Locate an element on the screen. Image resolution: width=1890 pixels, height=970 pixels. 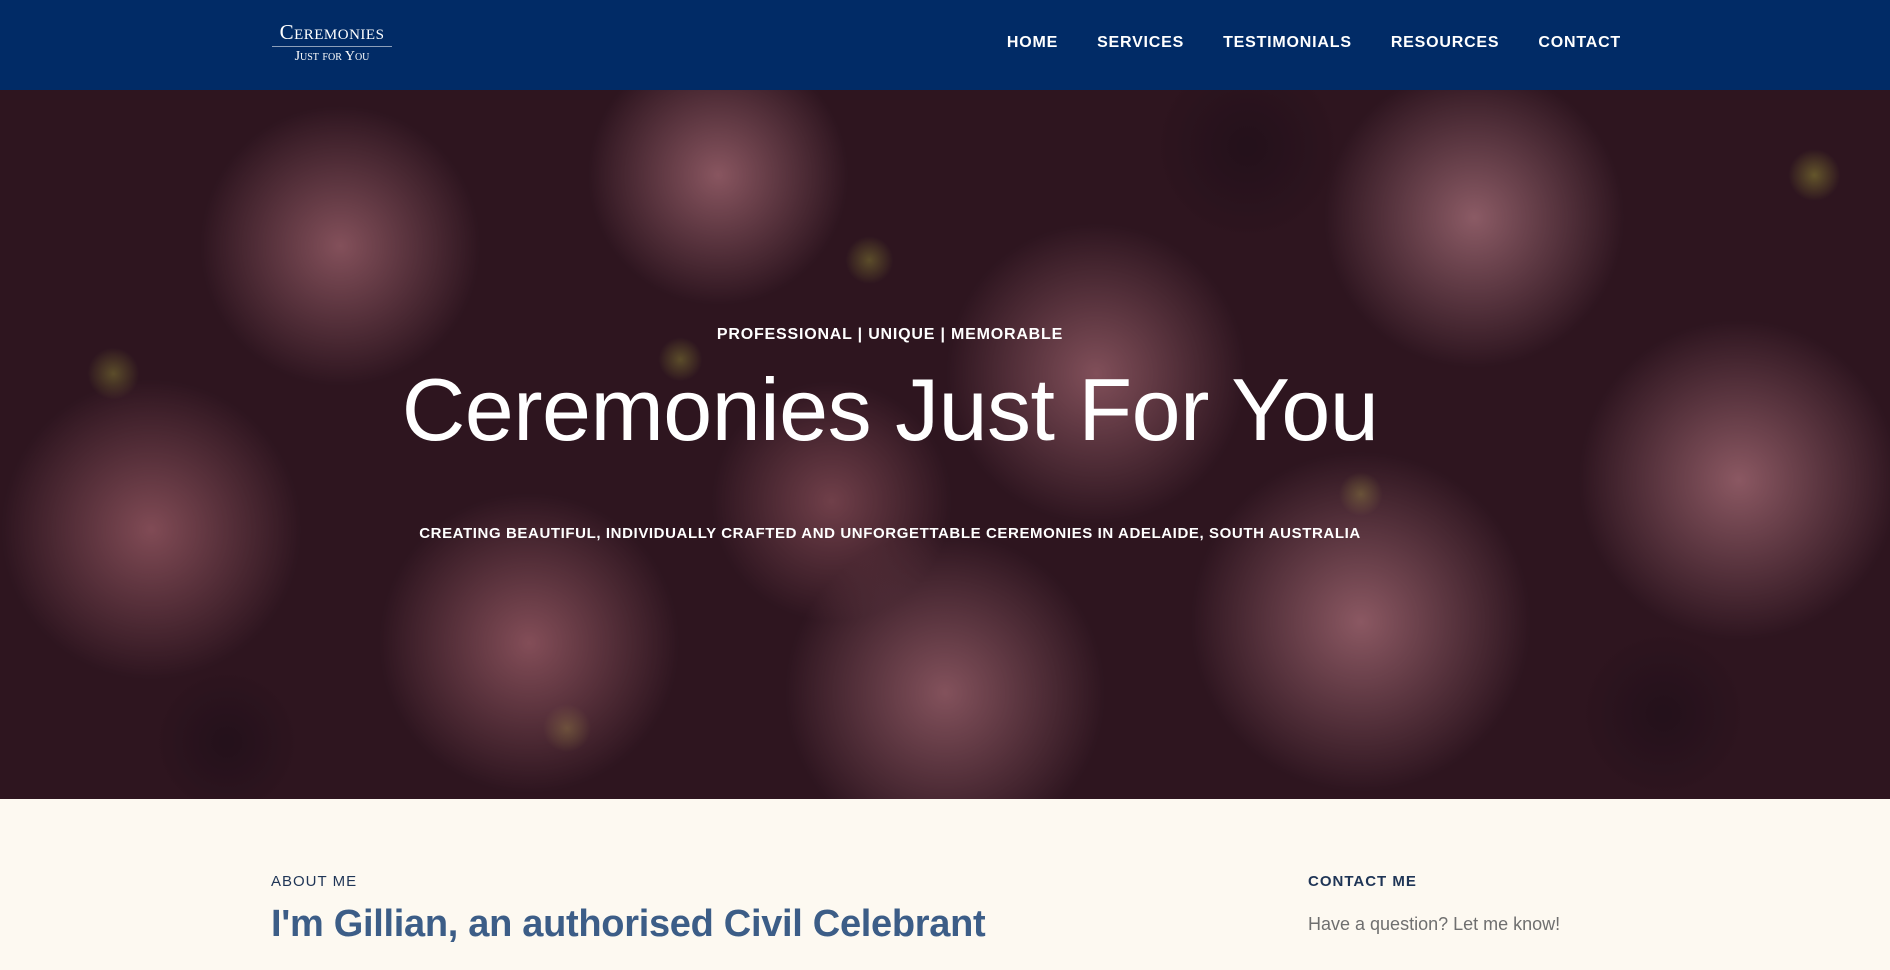
nav-testimonials: TESTIMONIALS is located at coordinates (1287, 43).